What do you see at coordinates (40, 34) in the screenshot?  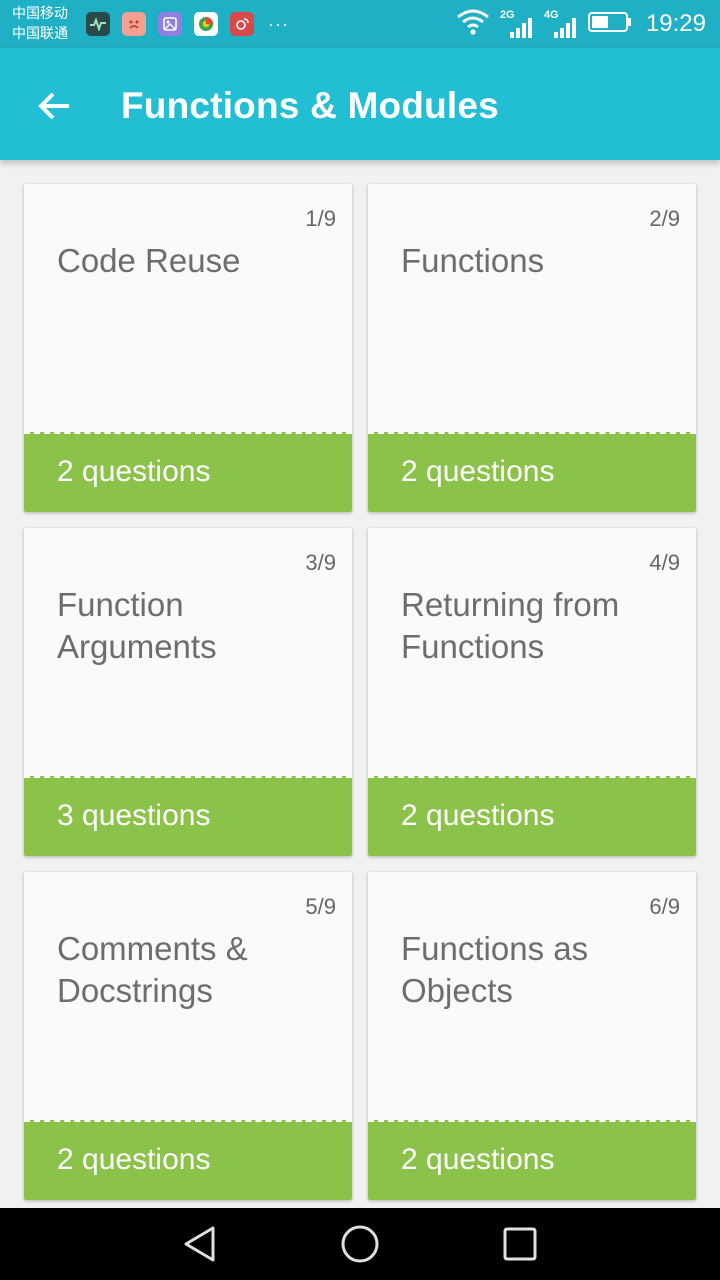 I see `carrier-2: 中国联通` at bounding box center [40, 34].